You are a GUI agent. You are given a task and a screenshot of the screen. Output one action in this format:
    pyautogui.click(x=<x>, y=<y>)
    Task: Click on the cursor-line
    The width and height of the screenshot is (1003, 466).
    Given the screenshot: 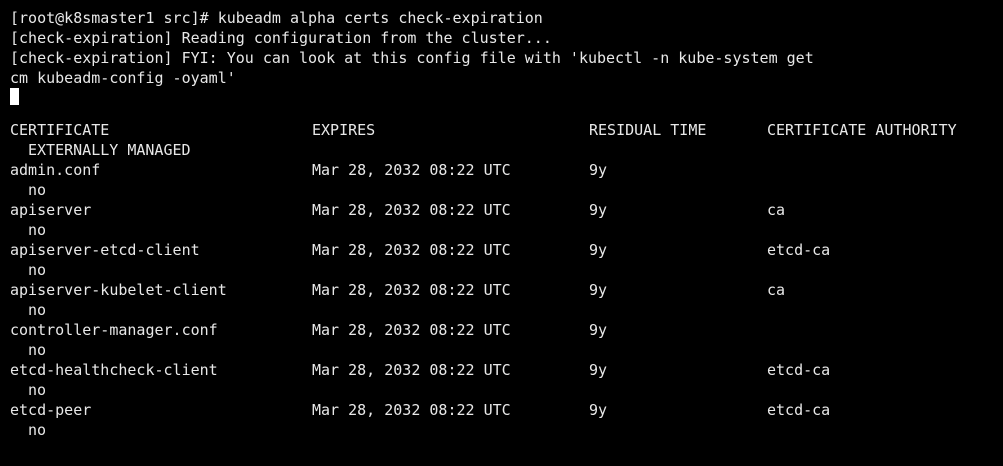 What is the action you would take?
    pyautogui.click(x=506, y=98)
    